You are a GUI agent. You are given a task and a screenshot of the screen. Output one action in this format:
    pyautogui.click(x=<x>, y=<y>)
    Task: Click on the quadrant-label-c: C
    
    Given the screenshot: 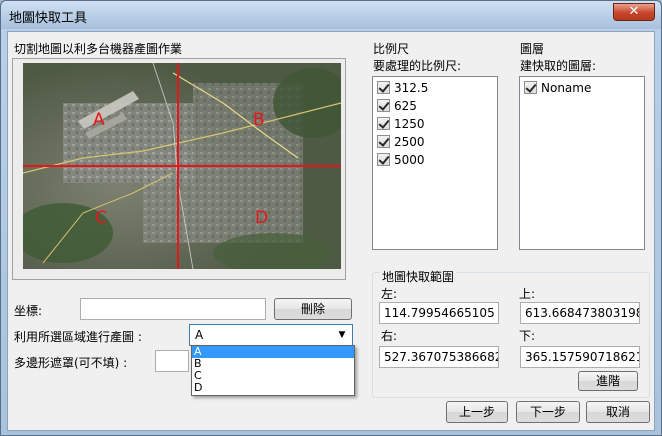 What is the action you would take?
    pyautogui.click(x=101, y=218)
    